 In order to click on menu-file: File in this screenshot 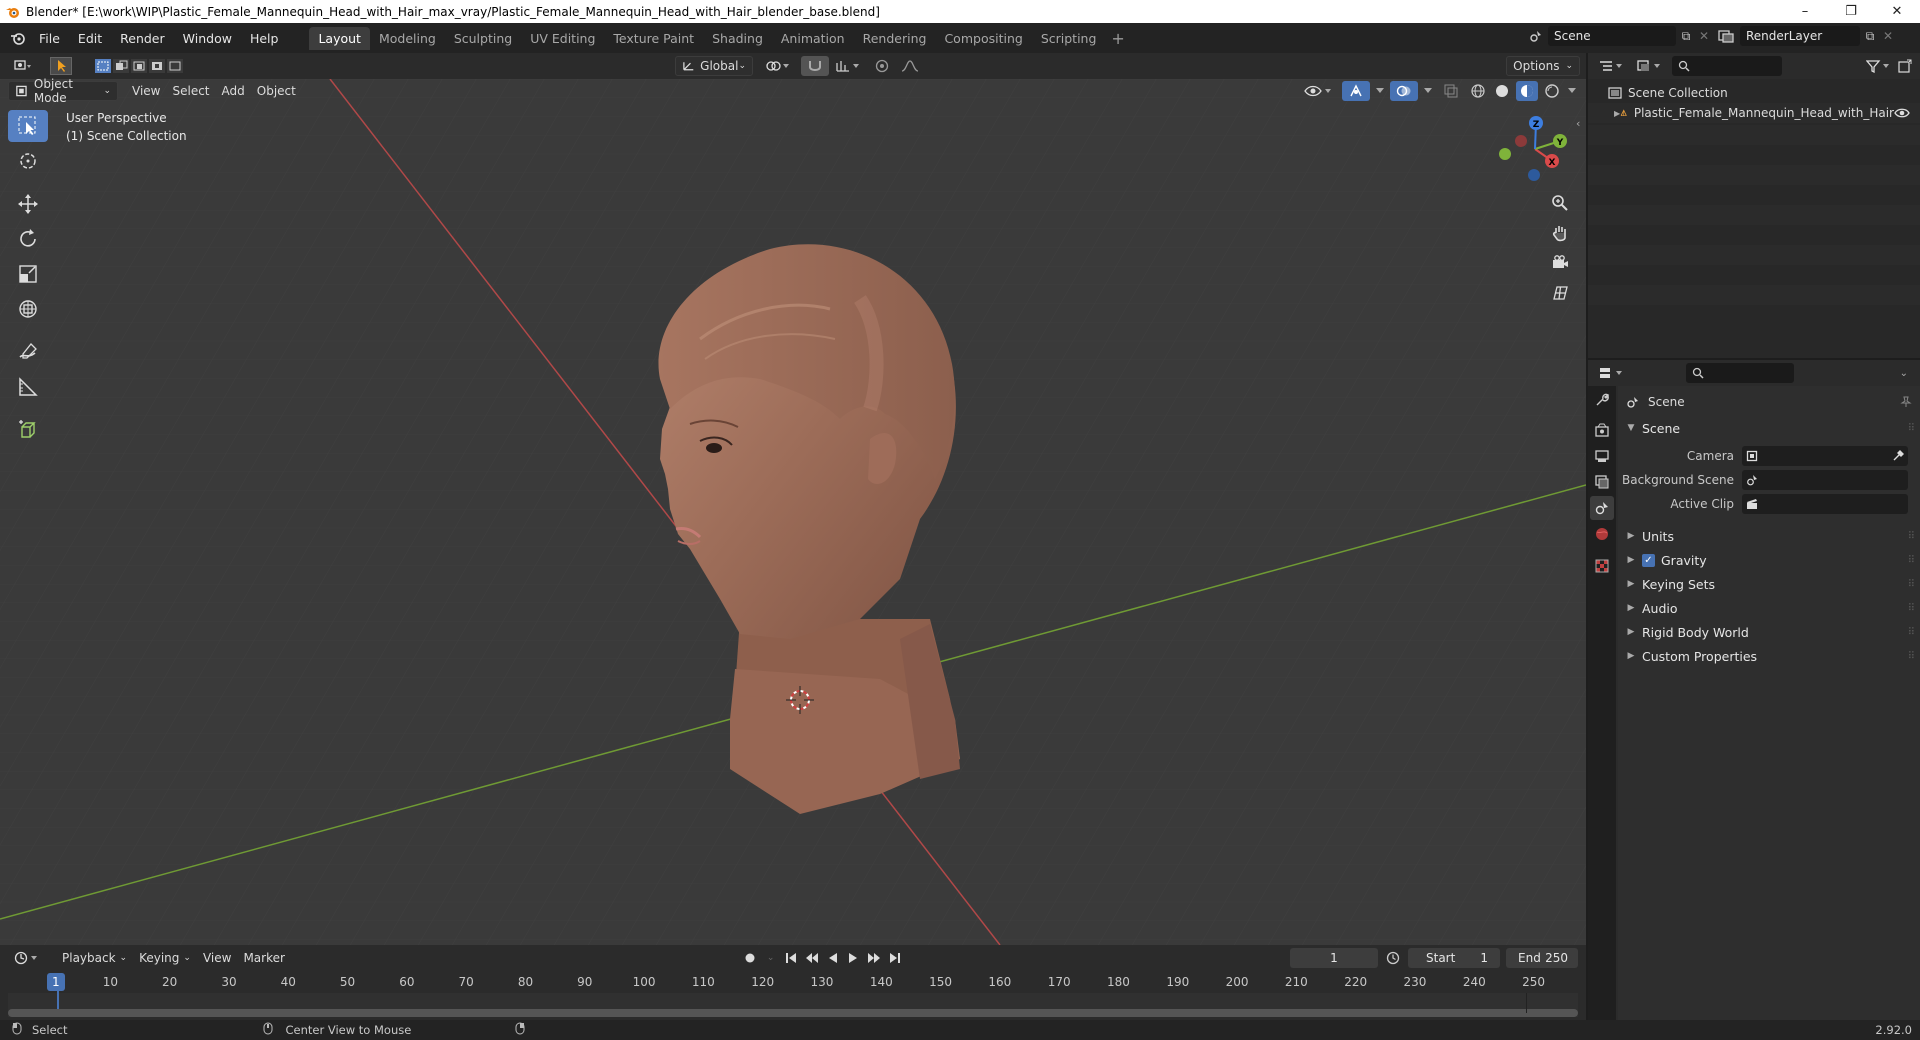, I will do `click(49, 38)`.